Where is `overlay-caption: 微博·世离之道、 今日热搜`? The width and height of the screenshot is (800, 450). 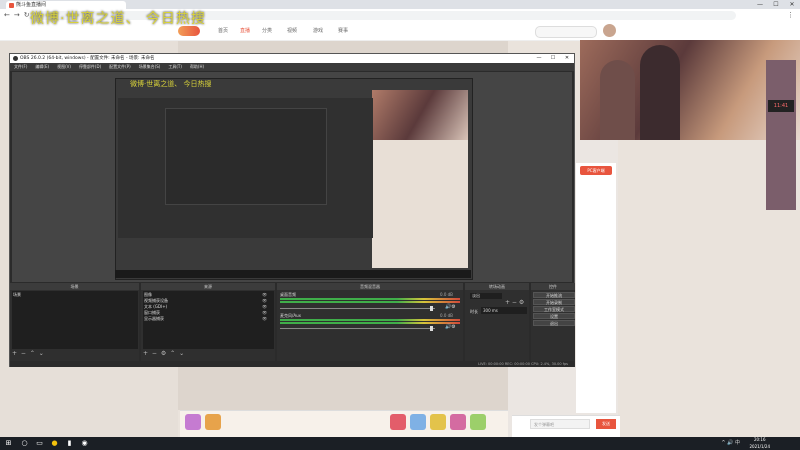
overlay-caption: 微博·世离之道、 今日热搜 is located at coordinates (118, 19).